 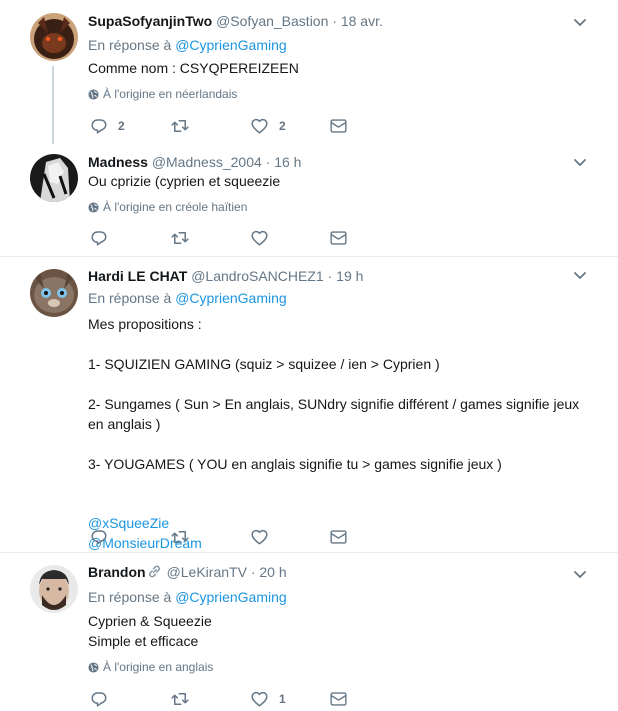 I want to click on link-icon, so click(x=154, y=571).